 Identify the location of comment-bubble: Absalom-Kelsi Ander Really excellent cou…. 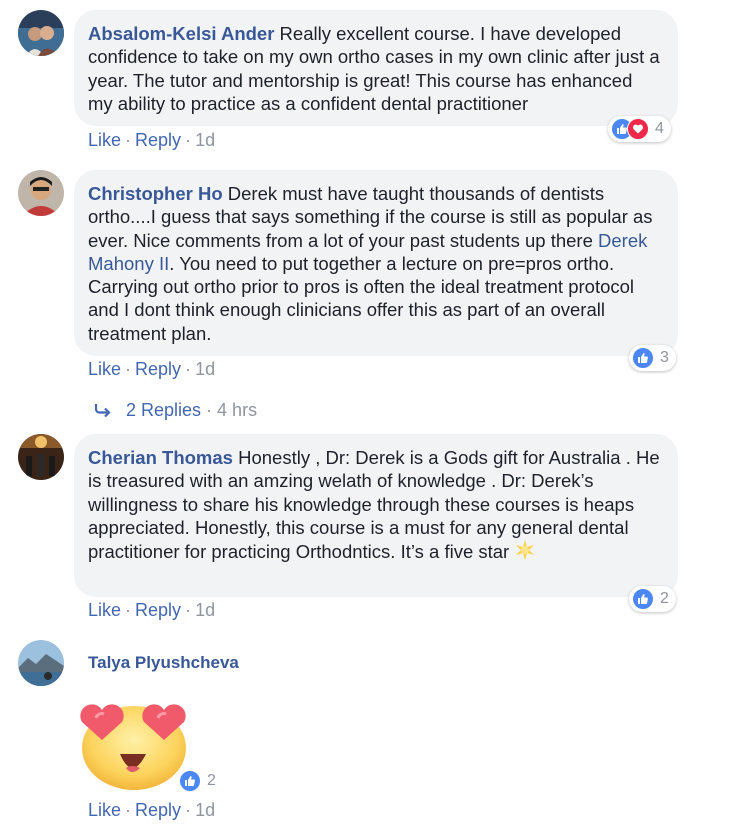
(376, 68).